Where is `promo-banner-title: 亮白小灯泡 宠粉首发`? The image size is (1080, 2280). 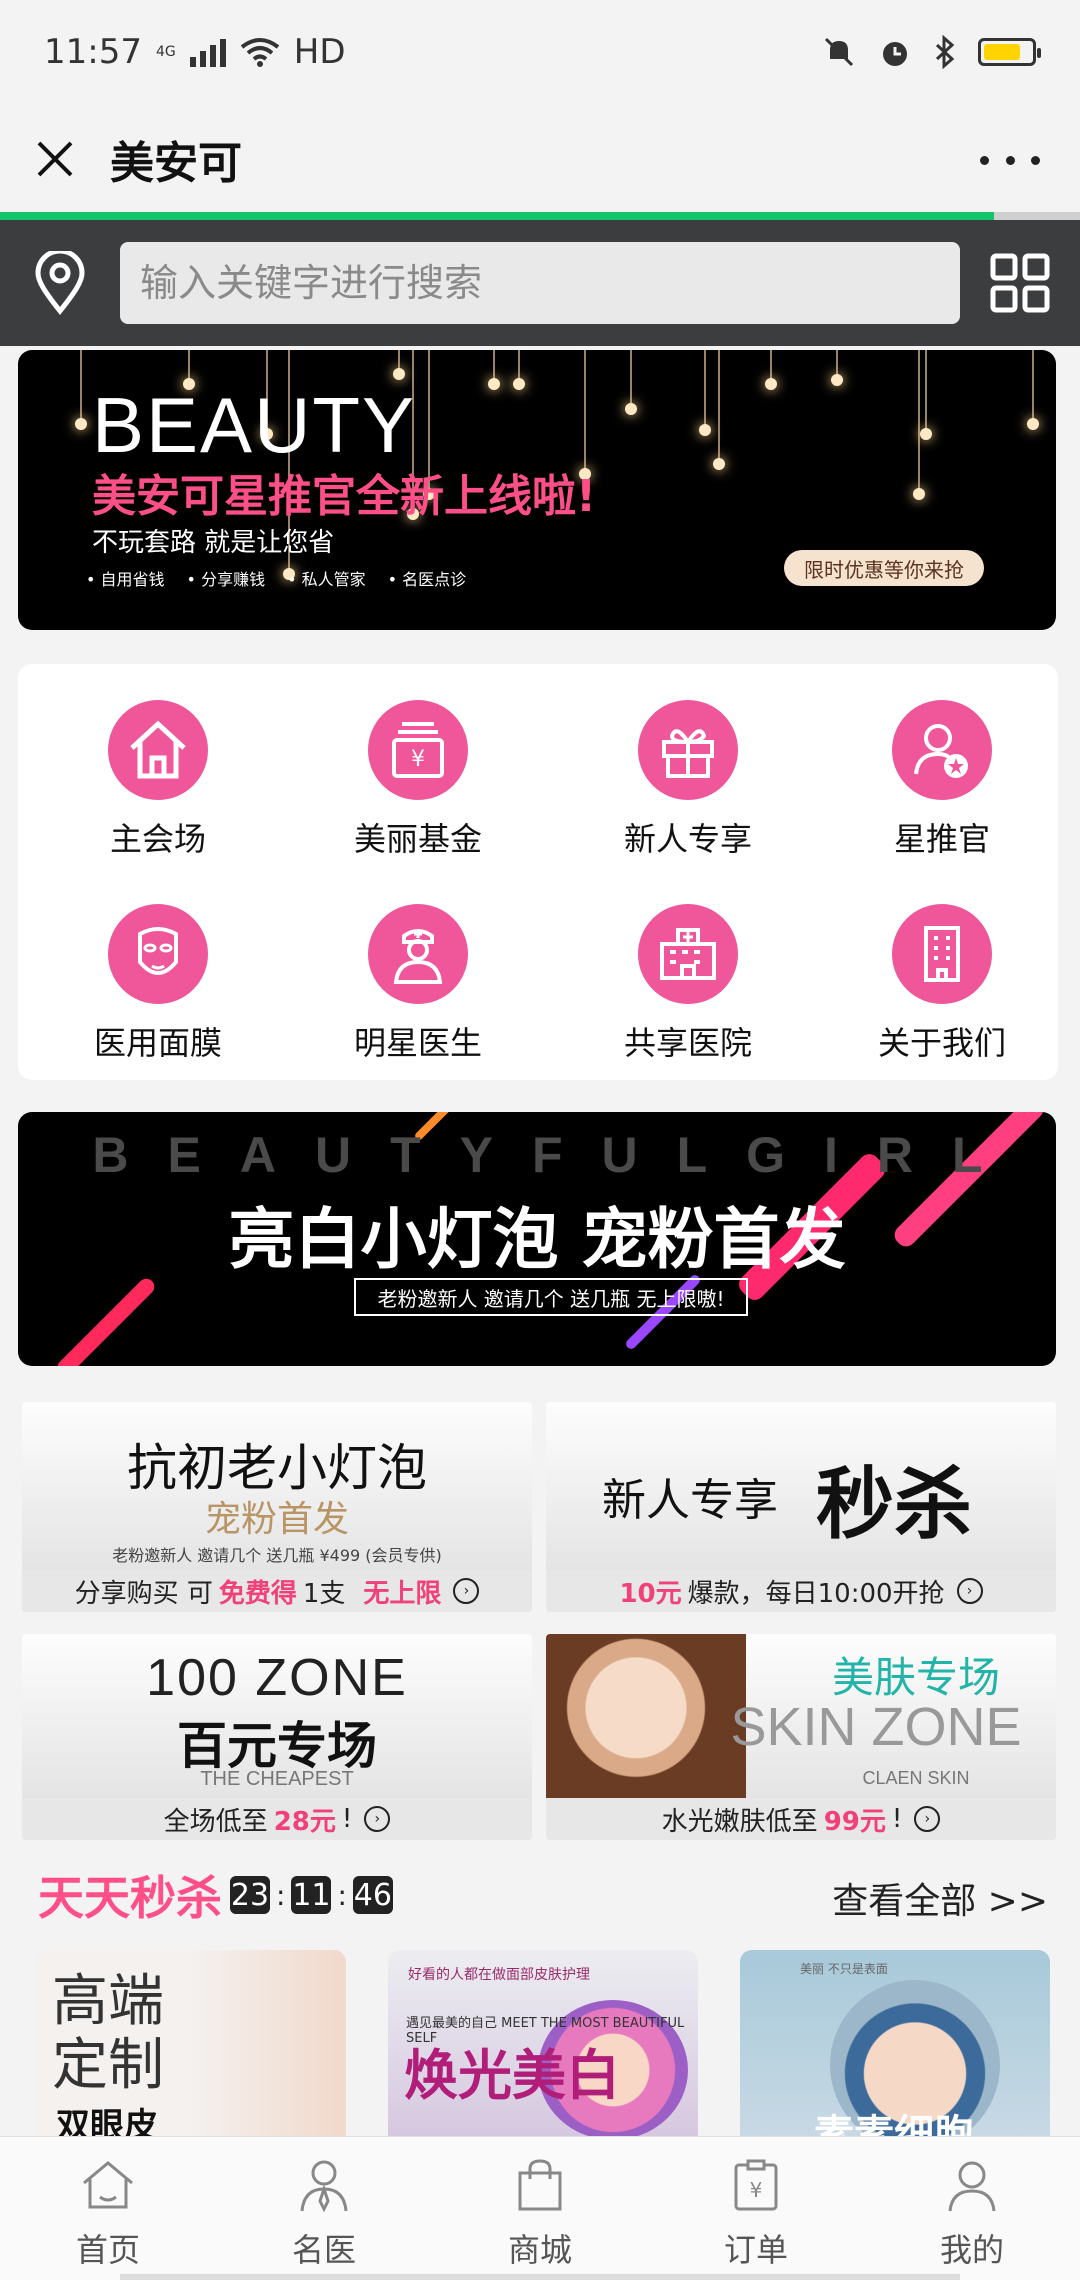 promo-banner-title: 亮白小灯泡 宠粉首发 is located at coordinates (537, 1239).